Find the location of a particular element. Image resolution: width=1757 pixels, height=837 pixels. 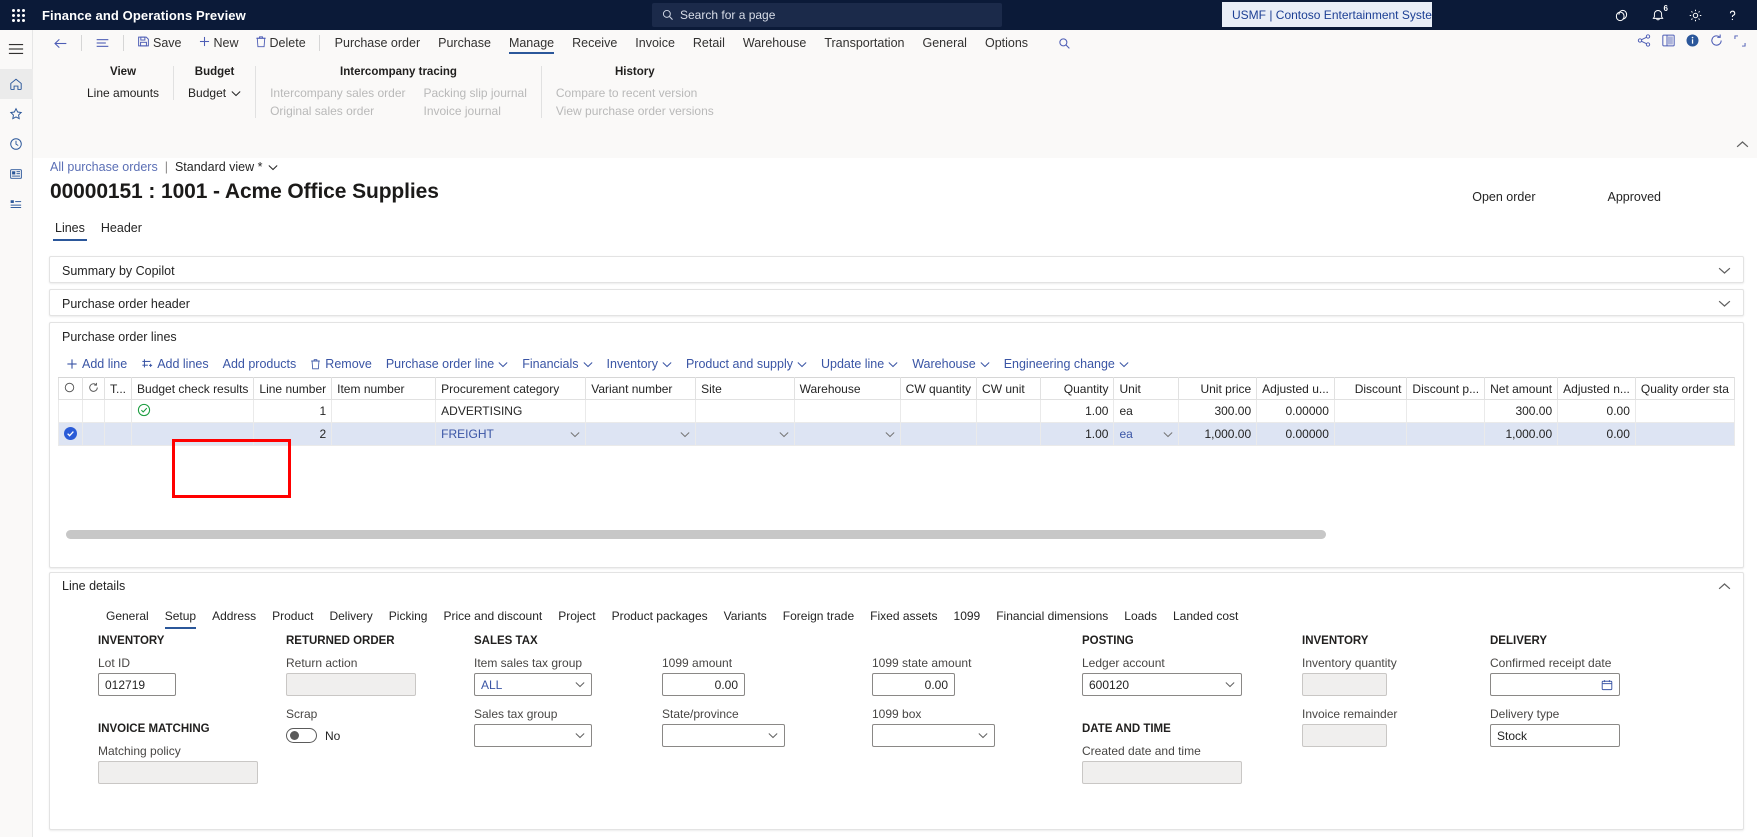

column-header-lineno: Line number is located at coordinates (293, 388).